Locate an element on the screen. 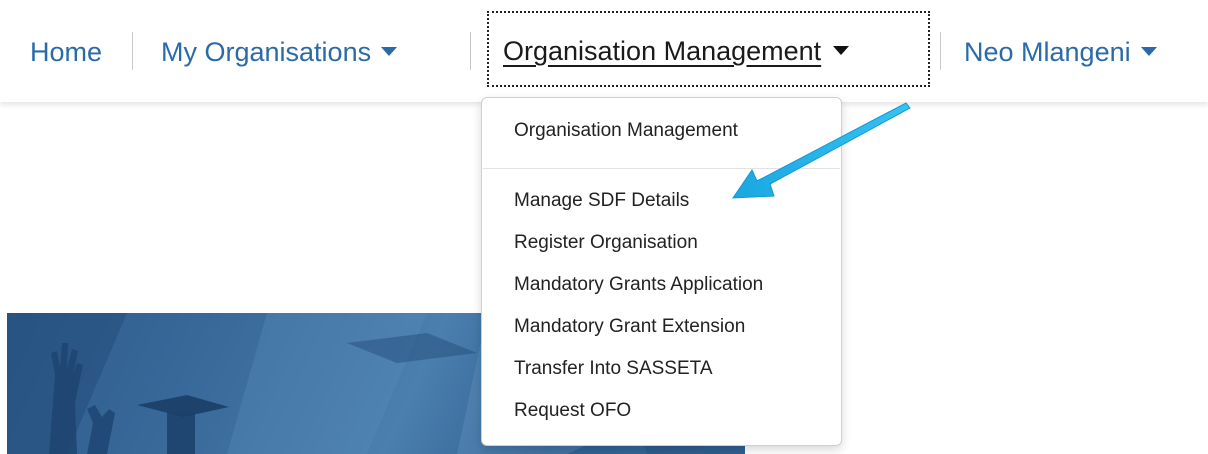 The image size is (1208, 454). nav-user-label: Neo Mlangeni is located at coordinates (1047, 52).